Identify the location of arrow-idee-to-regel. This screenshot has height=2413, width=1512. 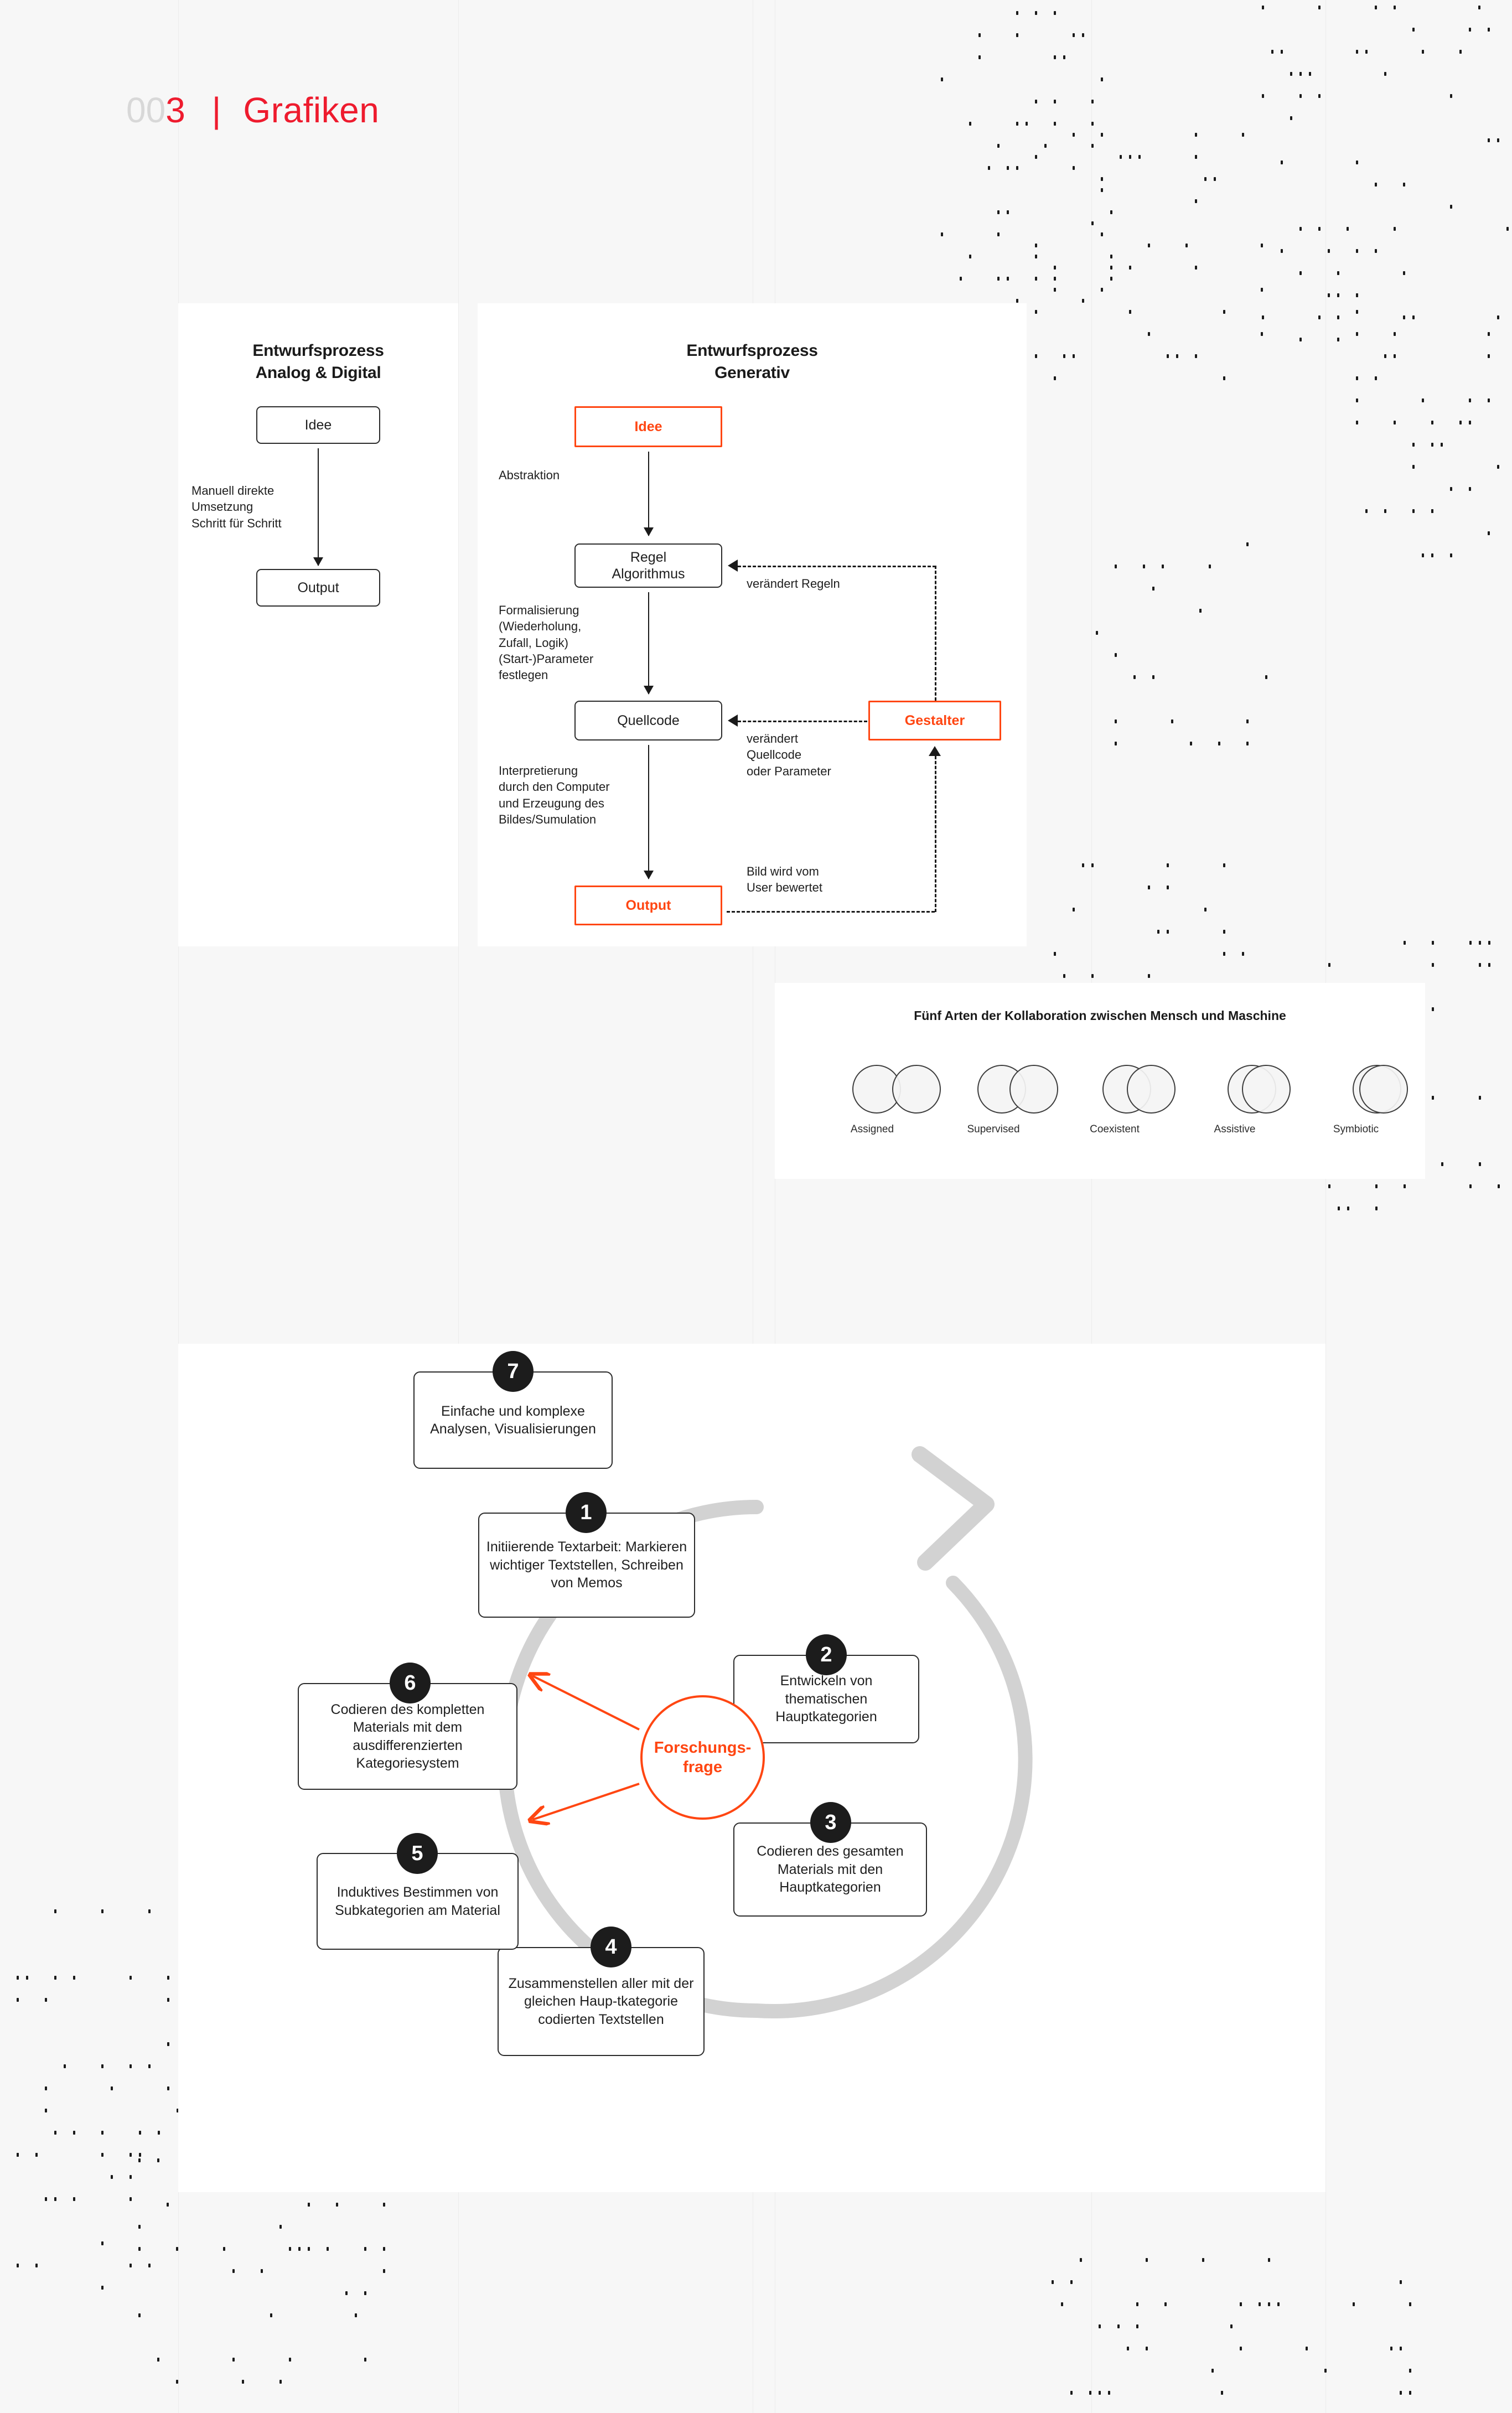
(649, 494).